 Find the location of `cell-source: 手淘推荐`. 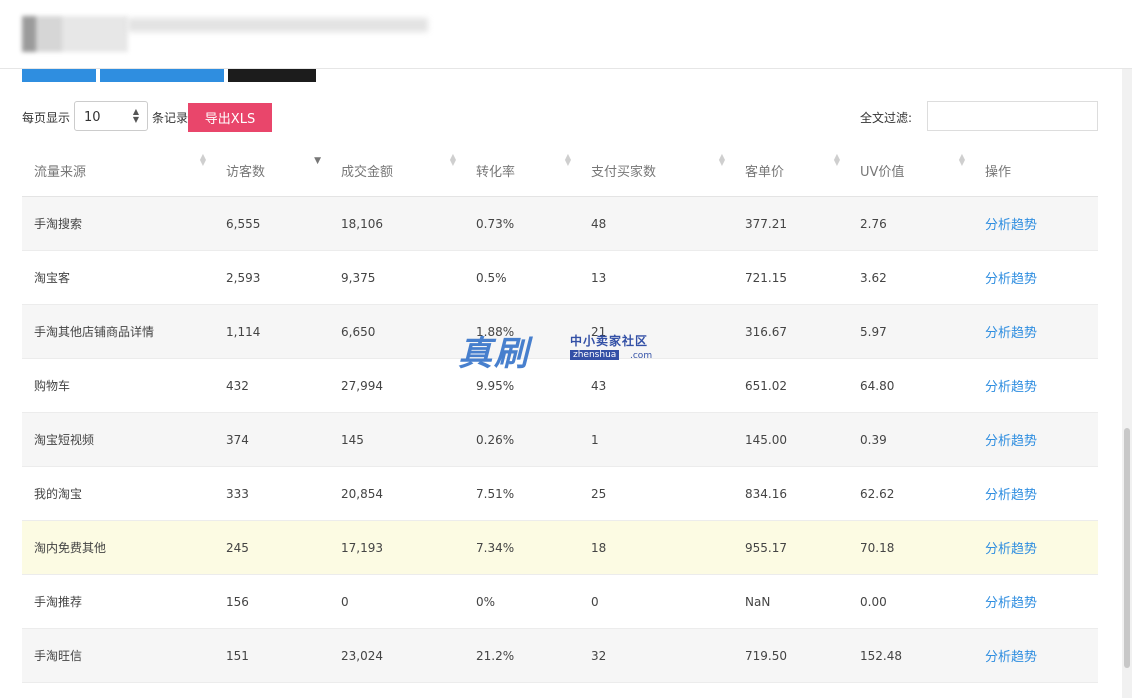

cell-source: 手淘推荐 is located at coordinates (118, 601).